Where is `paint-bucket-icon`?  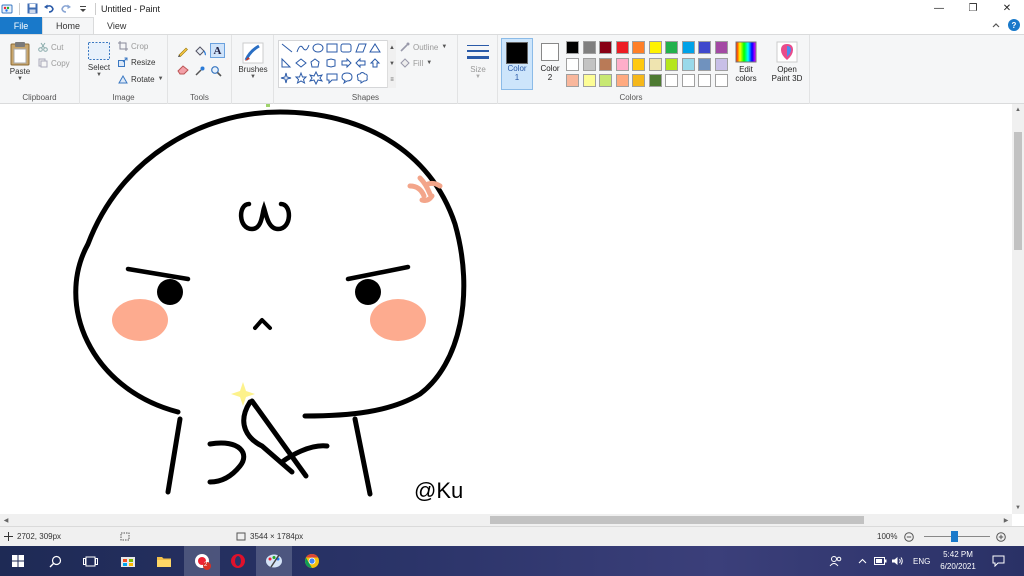
paint-bucket-icon is located at coordinates (200, 51).